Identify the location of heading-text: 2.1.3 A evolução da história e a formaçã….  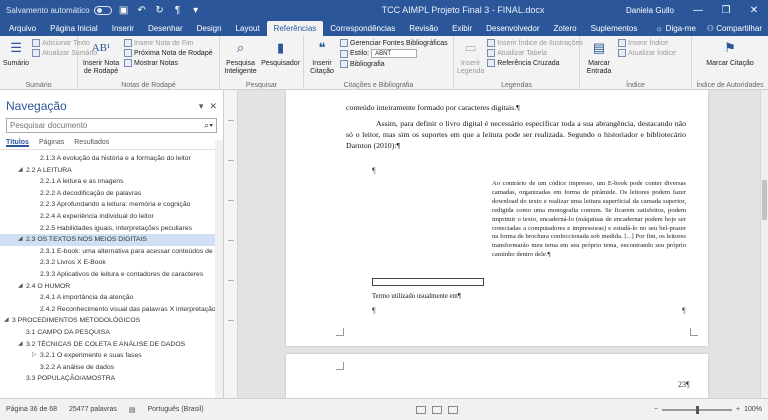
(115, 158).